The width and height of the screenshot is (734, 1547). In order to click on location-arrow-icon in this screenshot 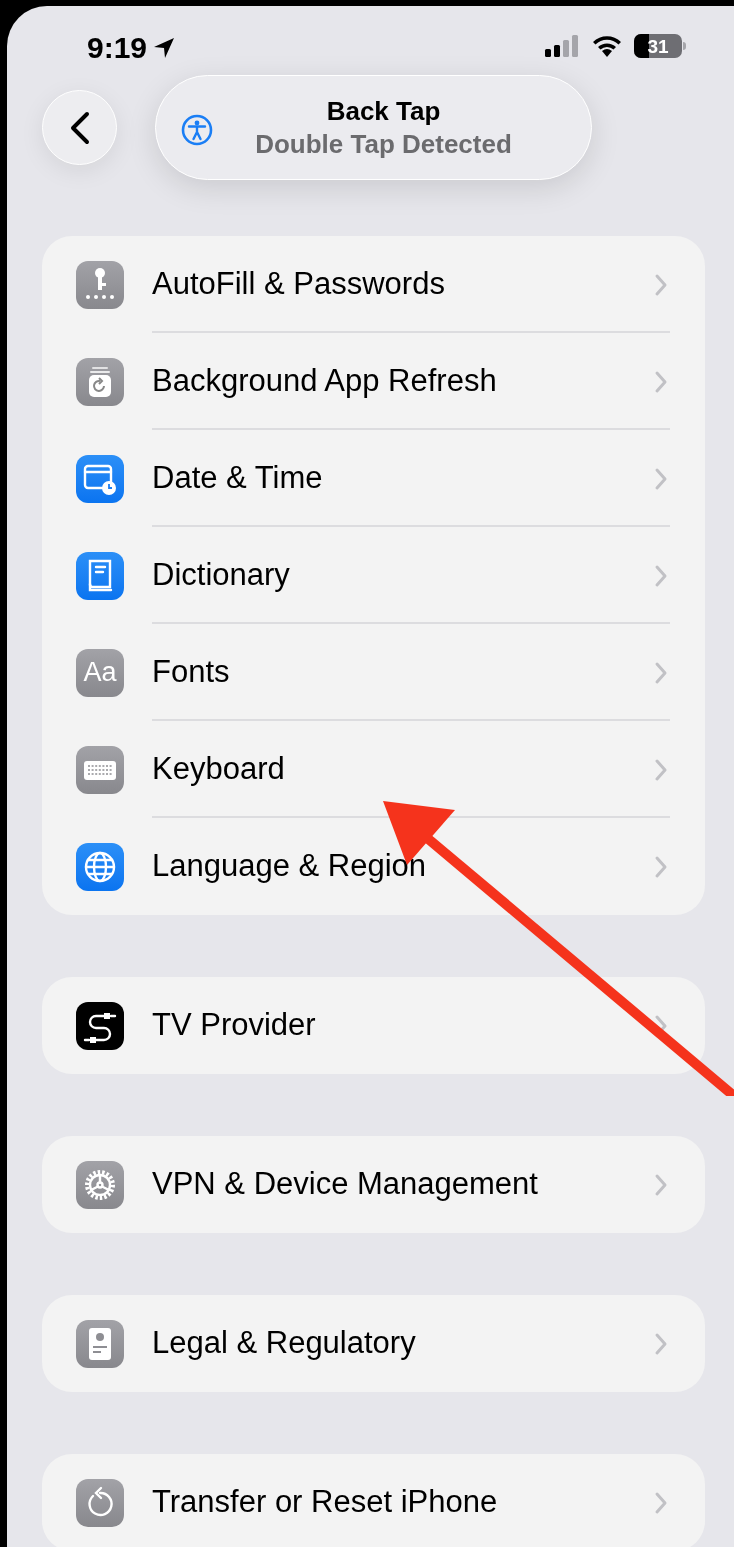, I will do `click(164, 48)`.